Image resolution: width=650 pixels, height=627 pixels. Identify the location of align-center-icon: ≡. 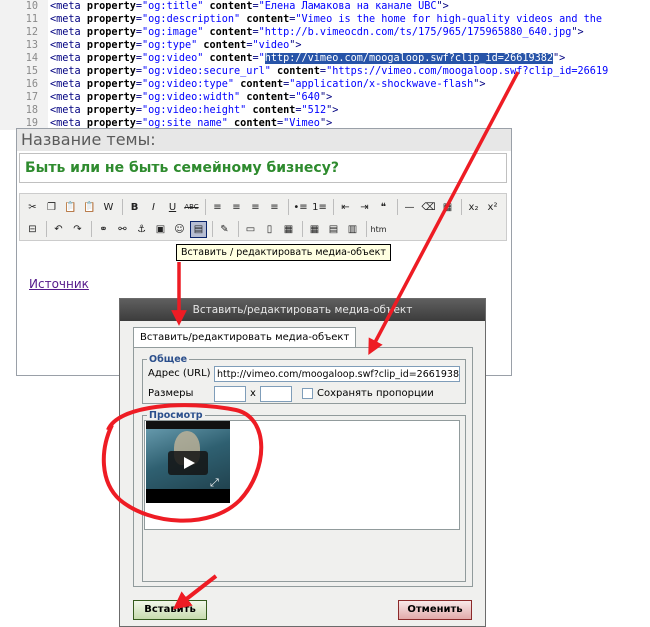
(236, 207).